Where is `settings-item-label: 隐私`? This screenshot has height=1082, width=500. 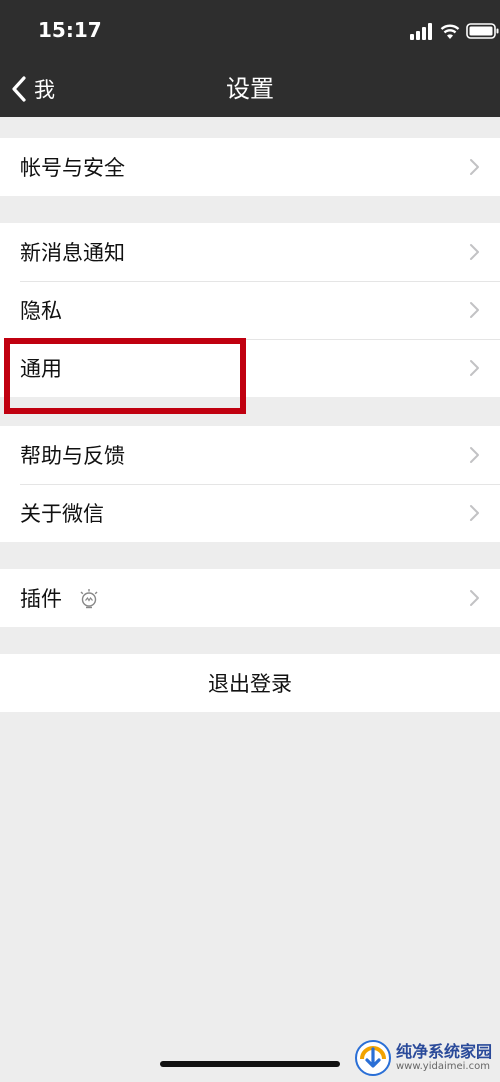 settings-item-label: 隐私 is located at coordinates (41, 311).